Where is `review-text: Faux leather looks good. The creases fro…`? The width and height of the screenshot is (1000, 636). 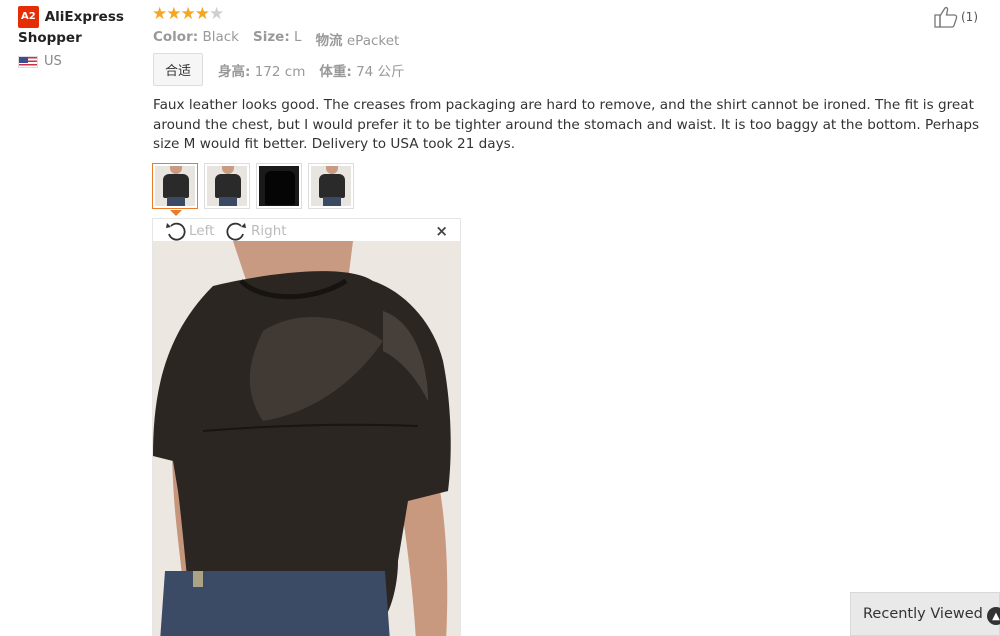 review-text: Faux leather looks good. The creases fro… is located at coordinates (566, 124).